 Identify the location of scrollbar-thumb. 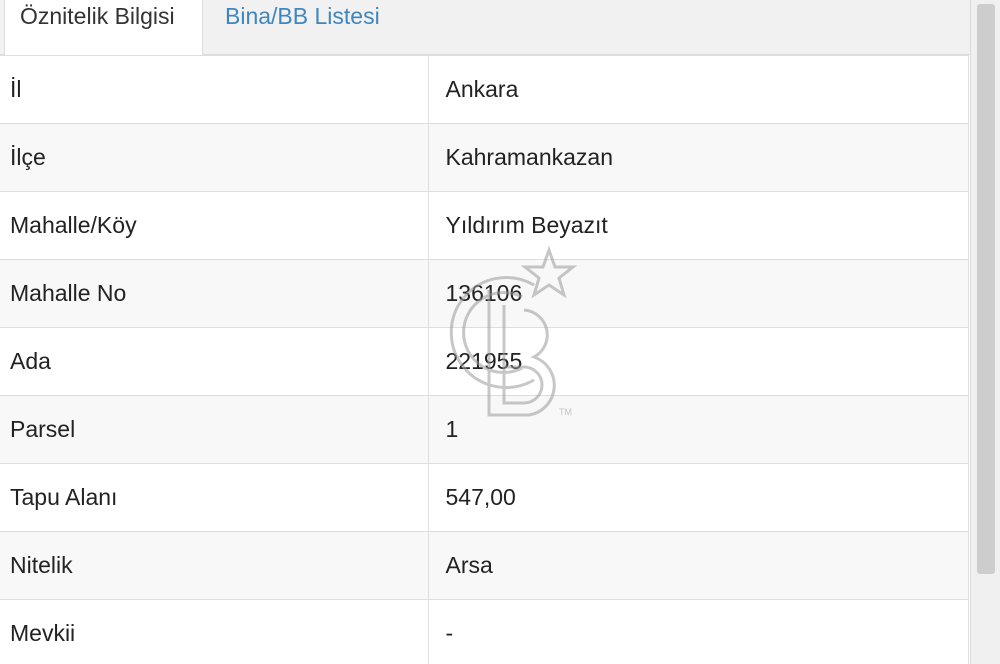
(986, 289).